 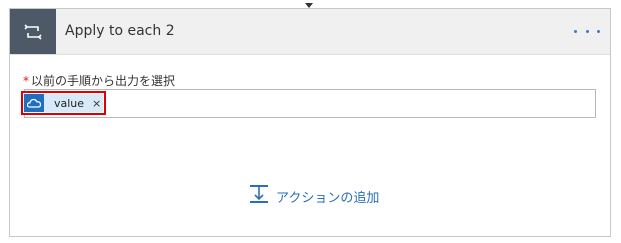 I want to click on value-token: value ×, so click(x=63, y=103).